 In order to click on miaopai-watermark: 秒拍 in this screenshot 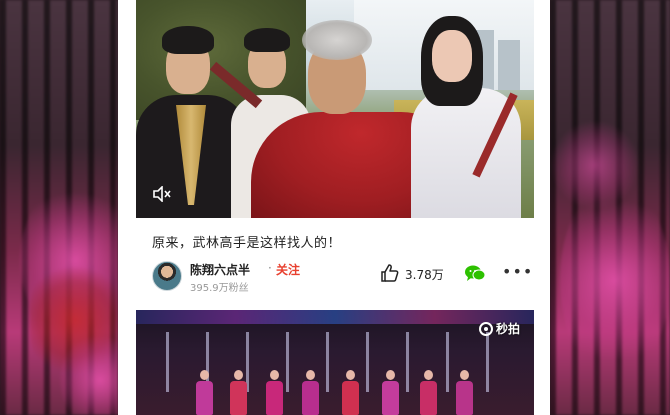, I will do `click(499, 328)`.